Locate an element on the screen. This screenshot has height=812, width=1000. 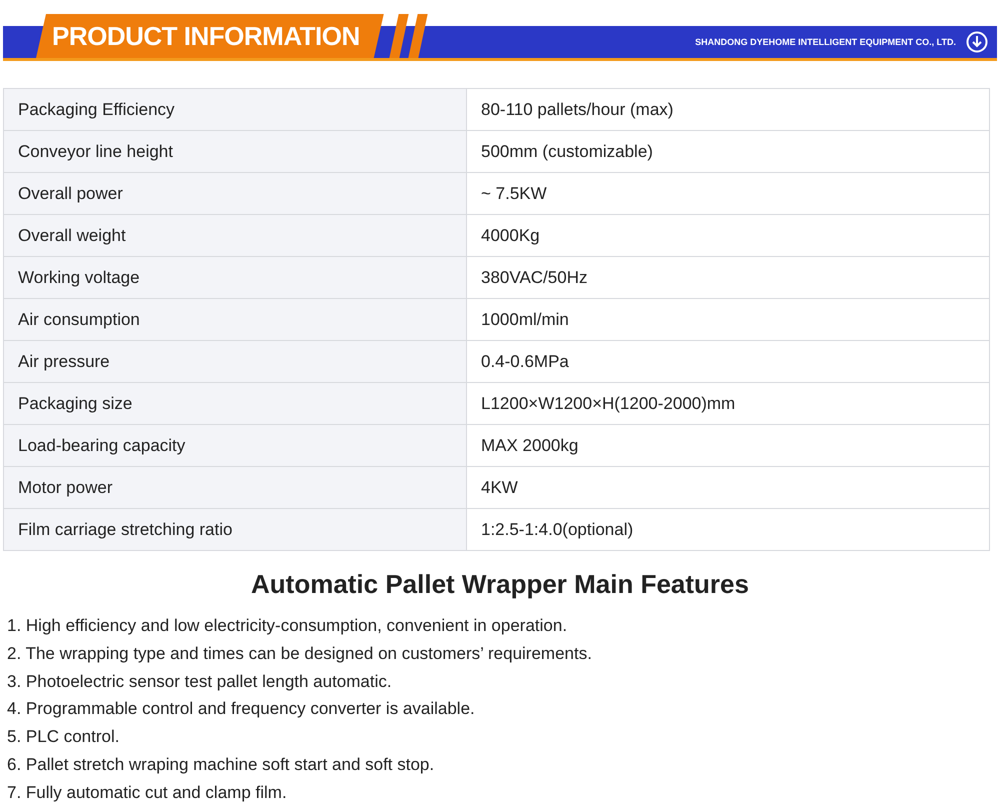
spec-value: 500mm (customizable) is located at coordinates (728, 151).